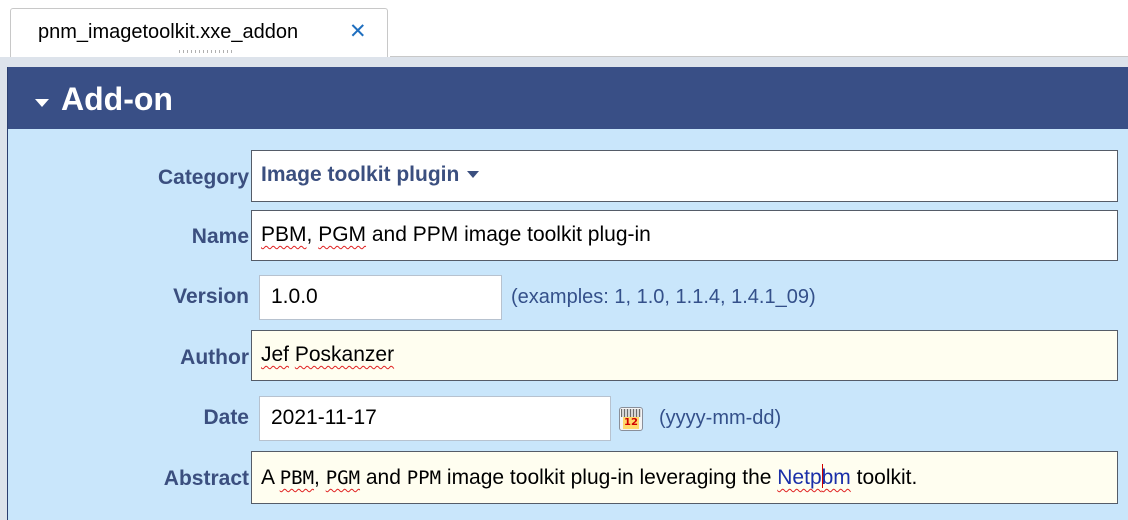 The image size is (1128, 520). What do you see at coordinates (631, 423) in the screenshot?
I see `calendar-day: 12` at bounding box center [631, 423].